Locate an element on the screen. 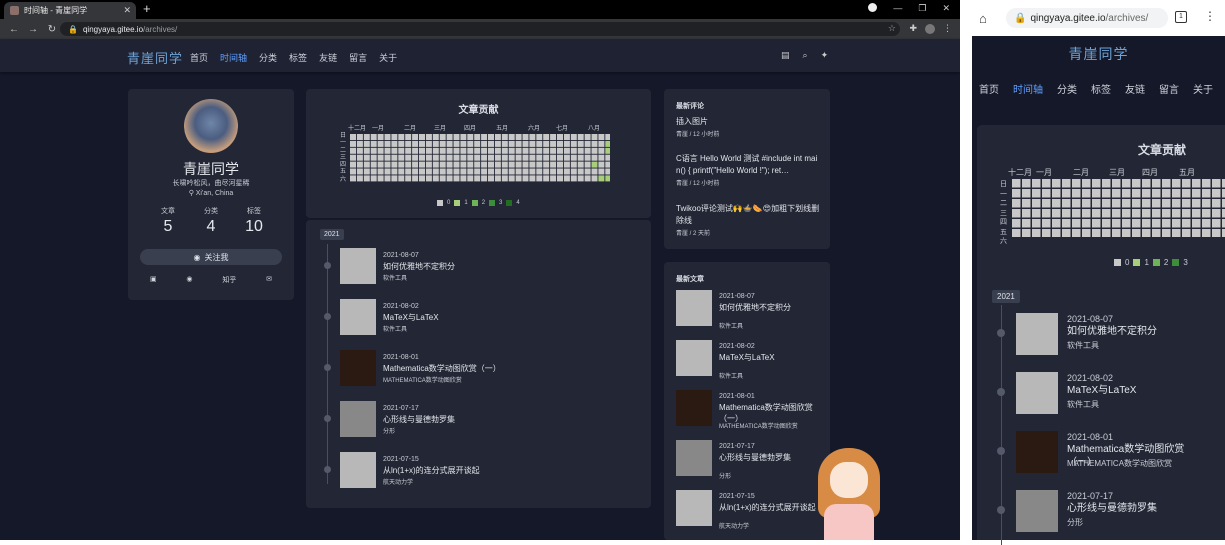  follow-button: ◉ 关注我 is located at coordinates (211, 257).